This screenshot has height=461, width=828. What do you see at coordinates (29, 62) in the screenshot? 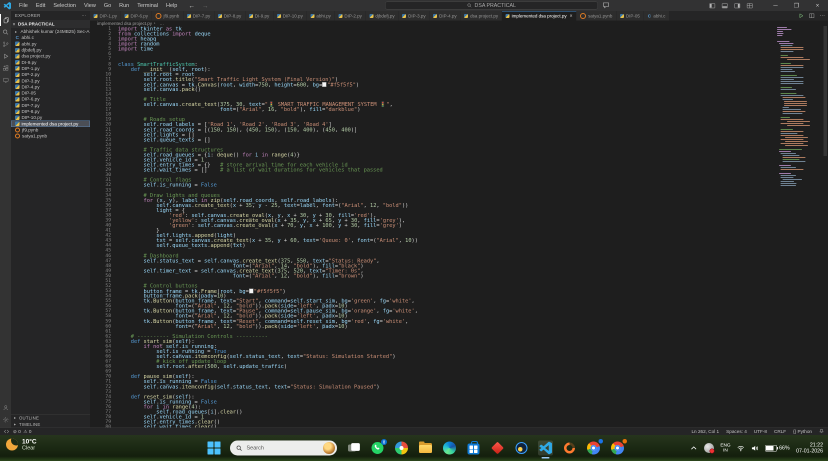
I see `tree-item-label: DI-9.py` at bounding box center [29, 62].